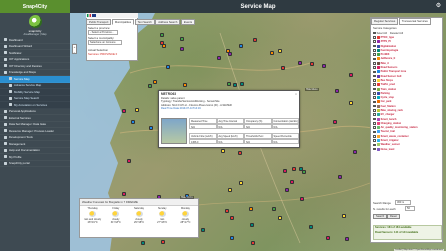 This screenshot has height=251, width=446. I want to click on tab-public-transport: Public Transport, so click(99, 22).